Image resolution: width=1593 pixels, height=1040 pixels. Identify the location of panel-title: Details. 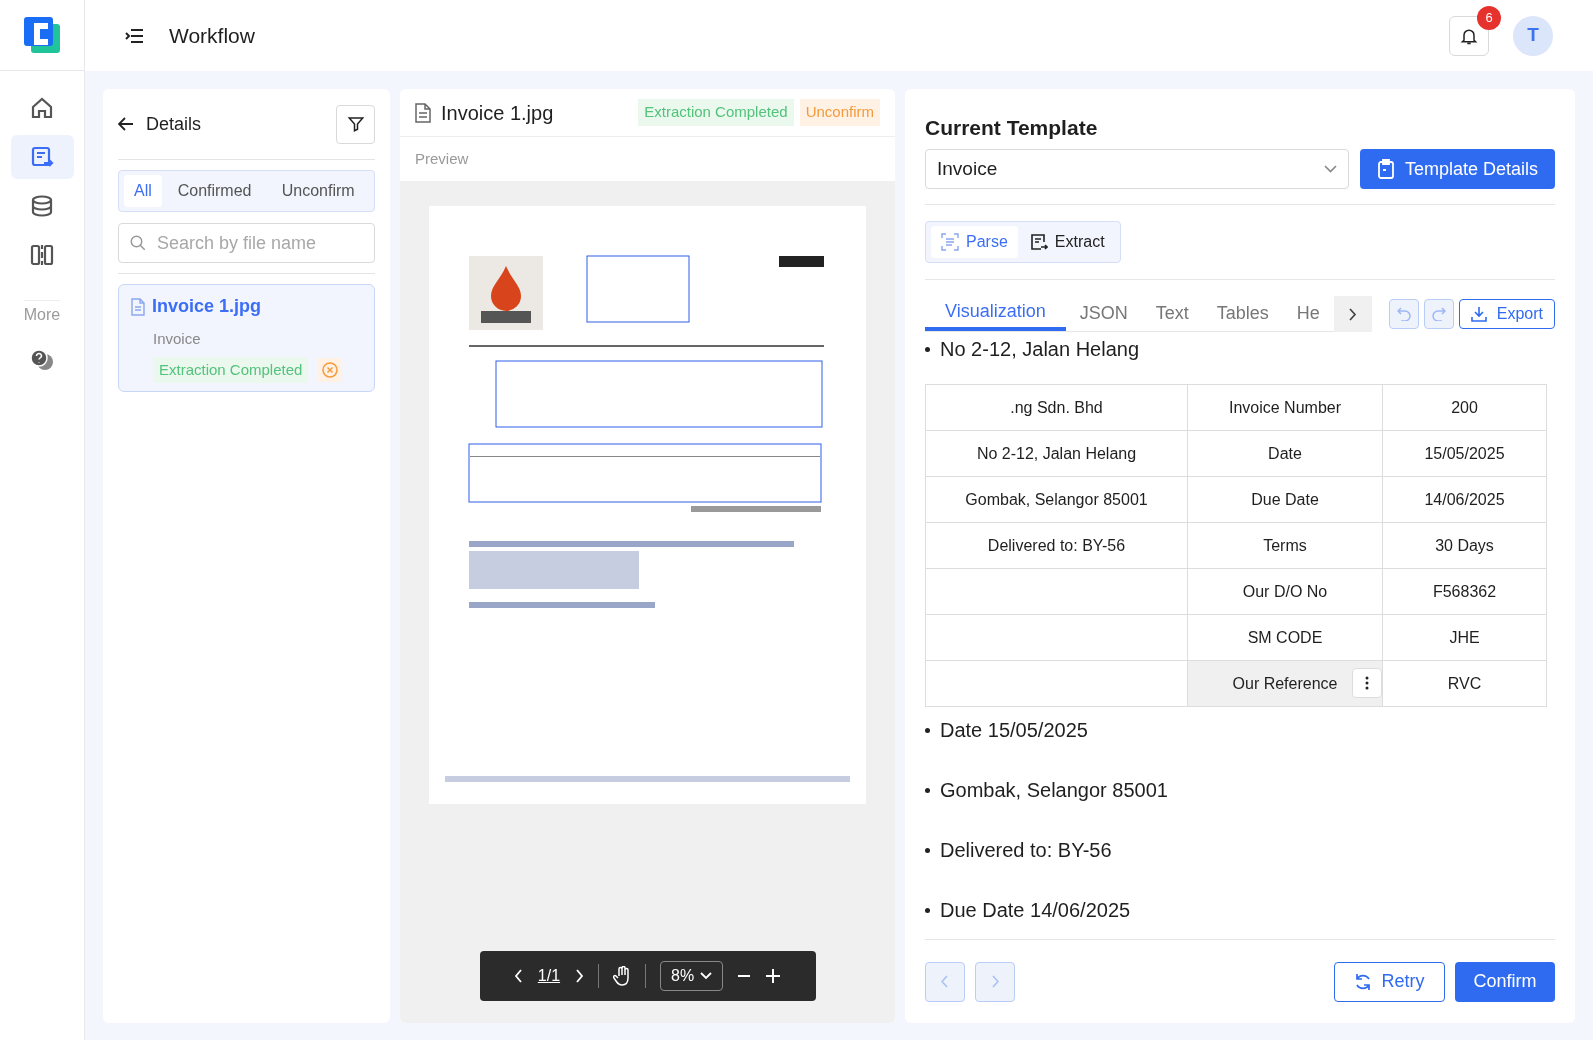
(174, 124).